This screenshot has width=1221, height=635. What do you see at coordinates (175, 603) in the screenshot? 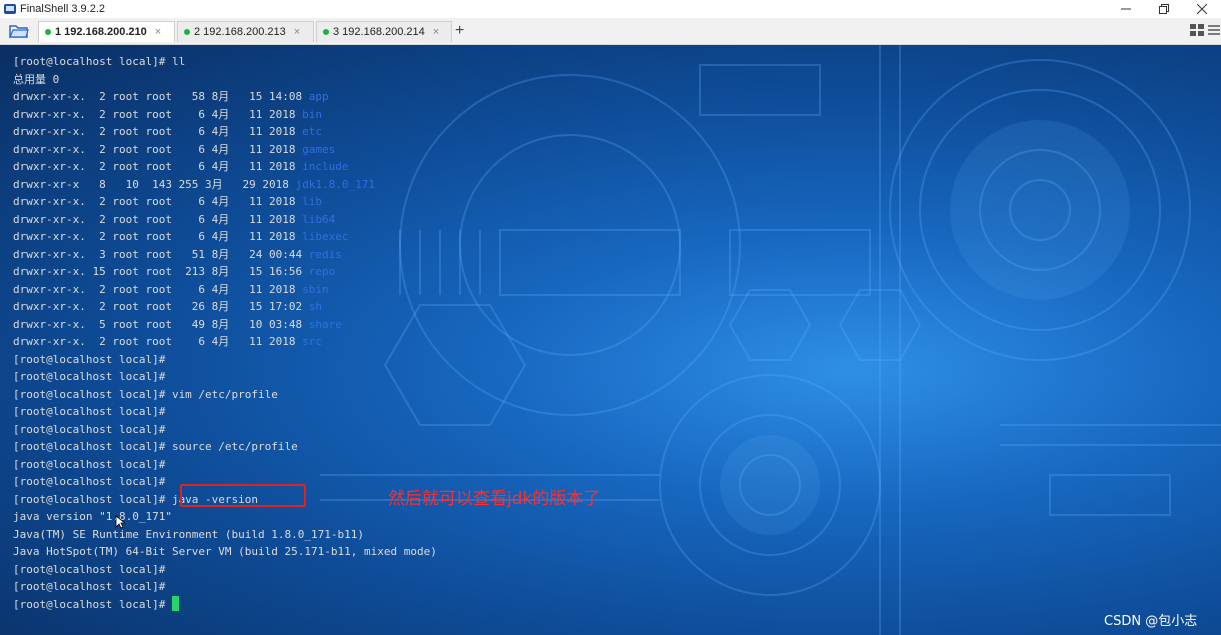
I see `terminal-cursor` at bounding box center [175, 603].